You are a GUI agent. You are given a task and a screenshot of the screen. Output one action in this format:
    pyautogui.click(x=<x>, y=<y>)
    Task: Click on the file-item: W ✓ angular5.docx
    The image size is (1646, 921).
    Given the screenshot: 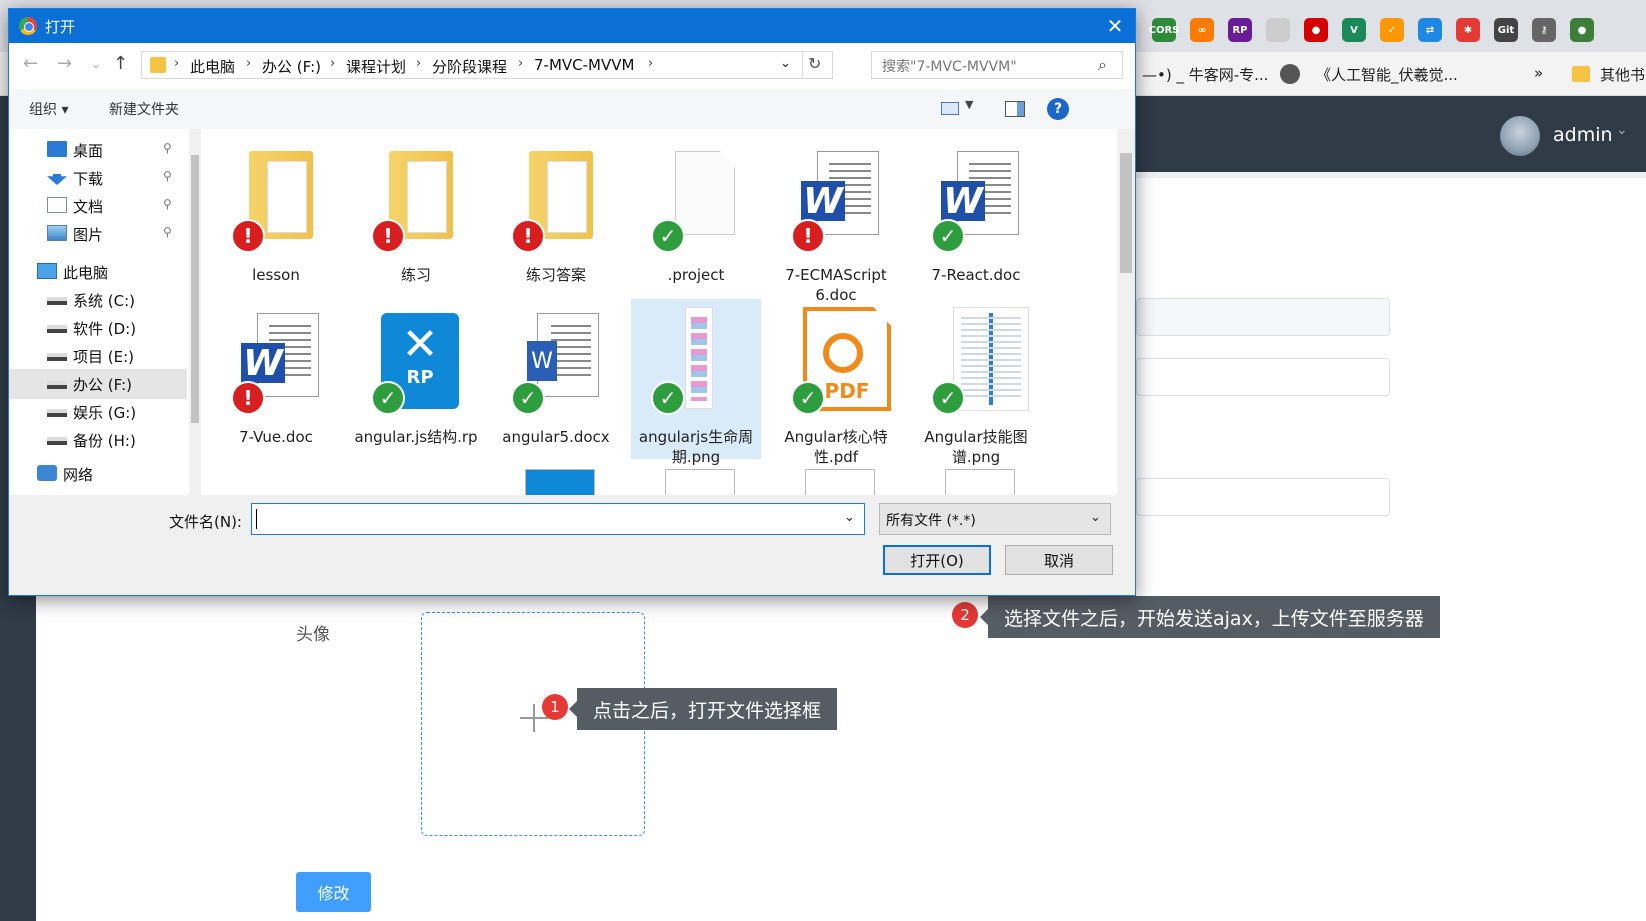 What is the action you would take?
    pyautogui.click(x=556, y=379)
    